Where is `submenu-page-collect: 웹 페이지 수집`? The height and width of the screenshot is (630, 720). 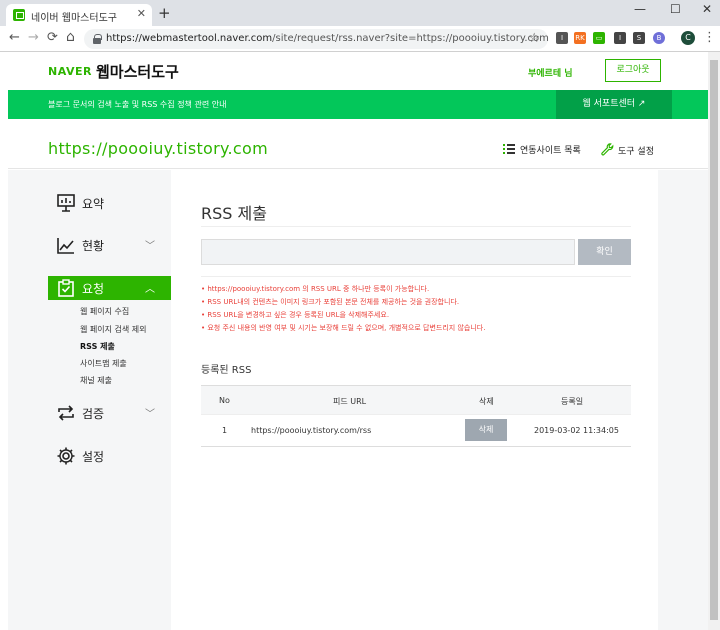
submenu-page-collect: 웹 페이지 수집 is located at coordinates (104, 311).